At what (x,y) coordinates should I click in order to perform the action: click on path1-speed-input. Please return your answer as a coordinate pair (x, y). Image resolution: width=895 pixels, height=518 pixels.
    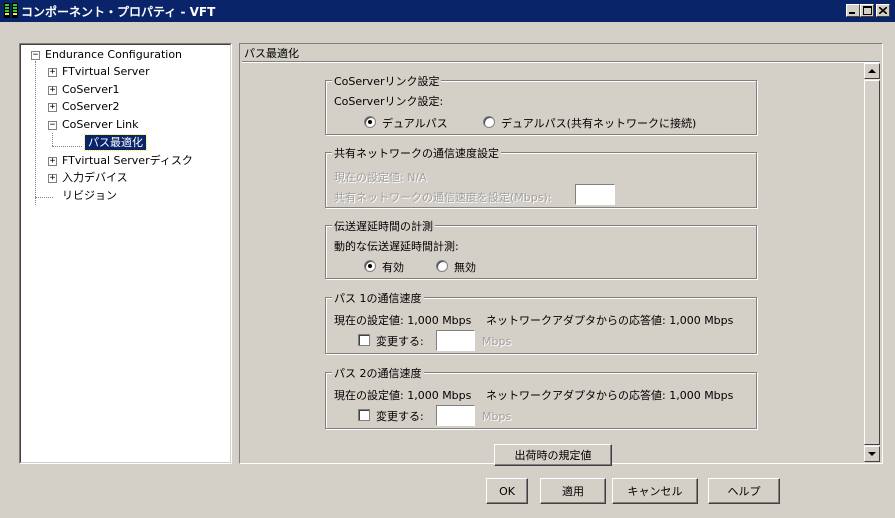
    Looking at the image, I should click on (455, 340).